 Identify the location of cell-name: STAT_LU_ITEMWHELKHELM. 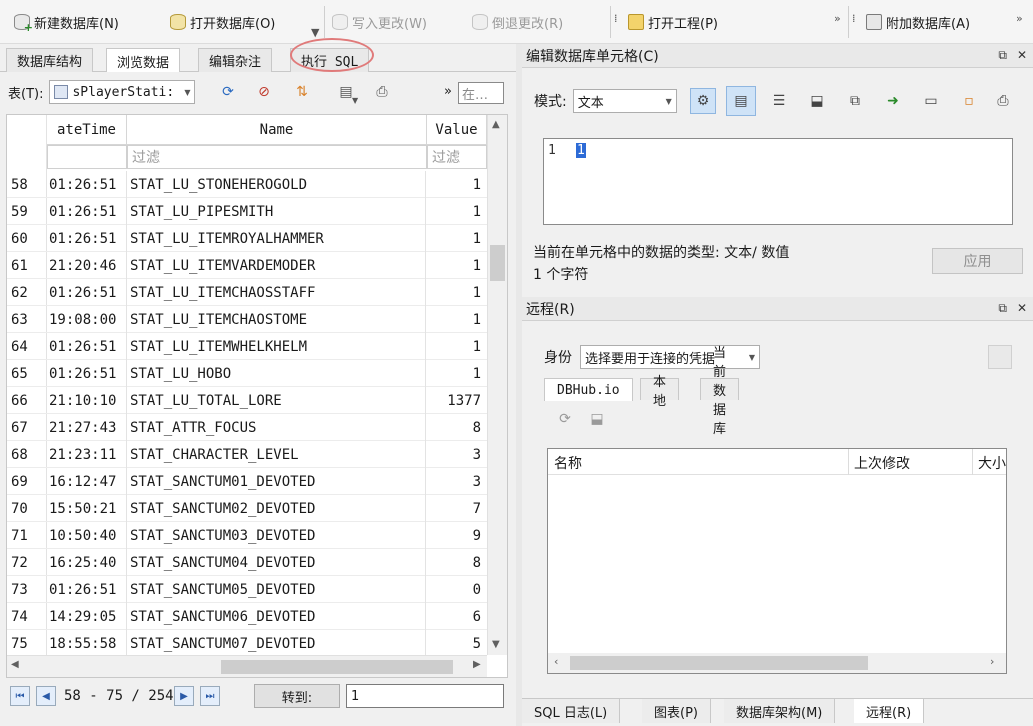
(277, 346).